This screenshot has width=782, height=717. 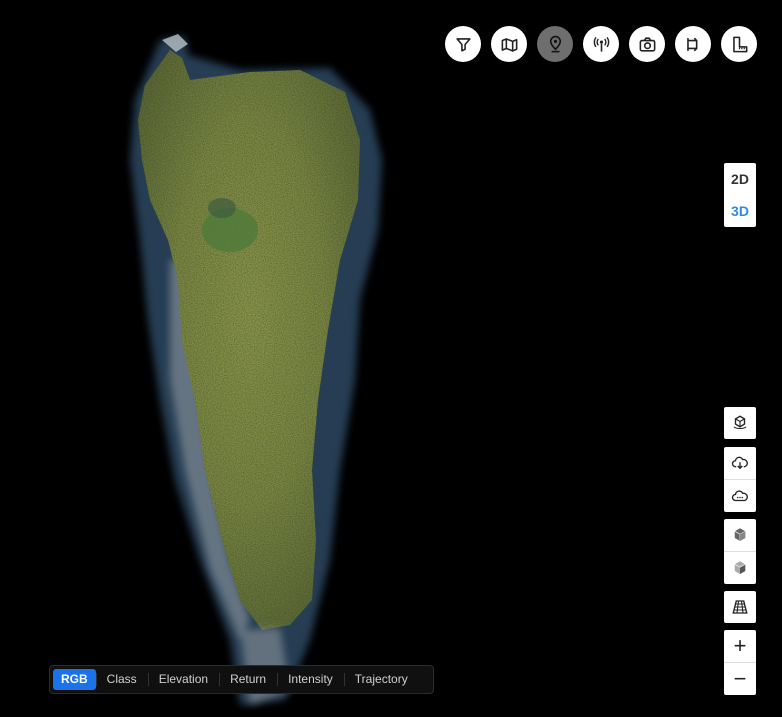 I want to click on camera-button, so click(x=647, y=44).